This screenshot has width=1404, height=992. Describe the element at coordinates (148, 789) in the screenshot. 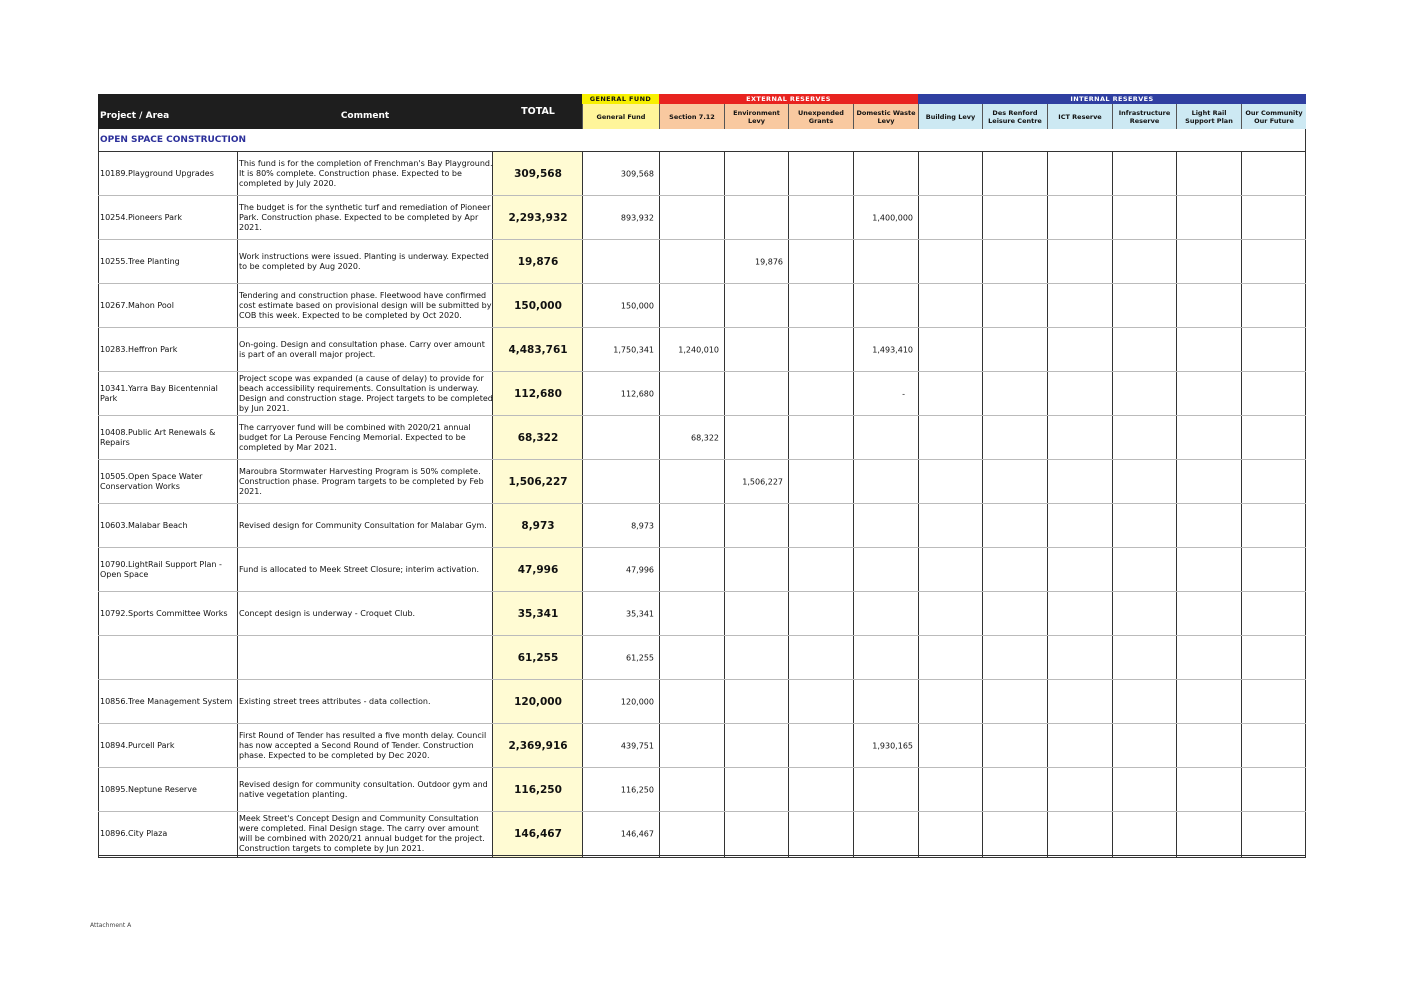

I see `project-cell: 10895.Neptune Reserve` at that location.